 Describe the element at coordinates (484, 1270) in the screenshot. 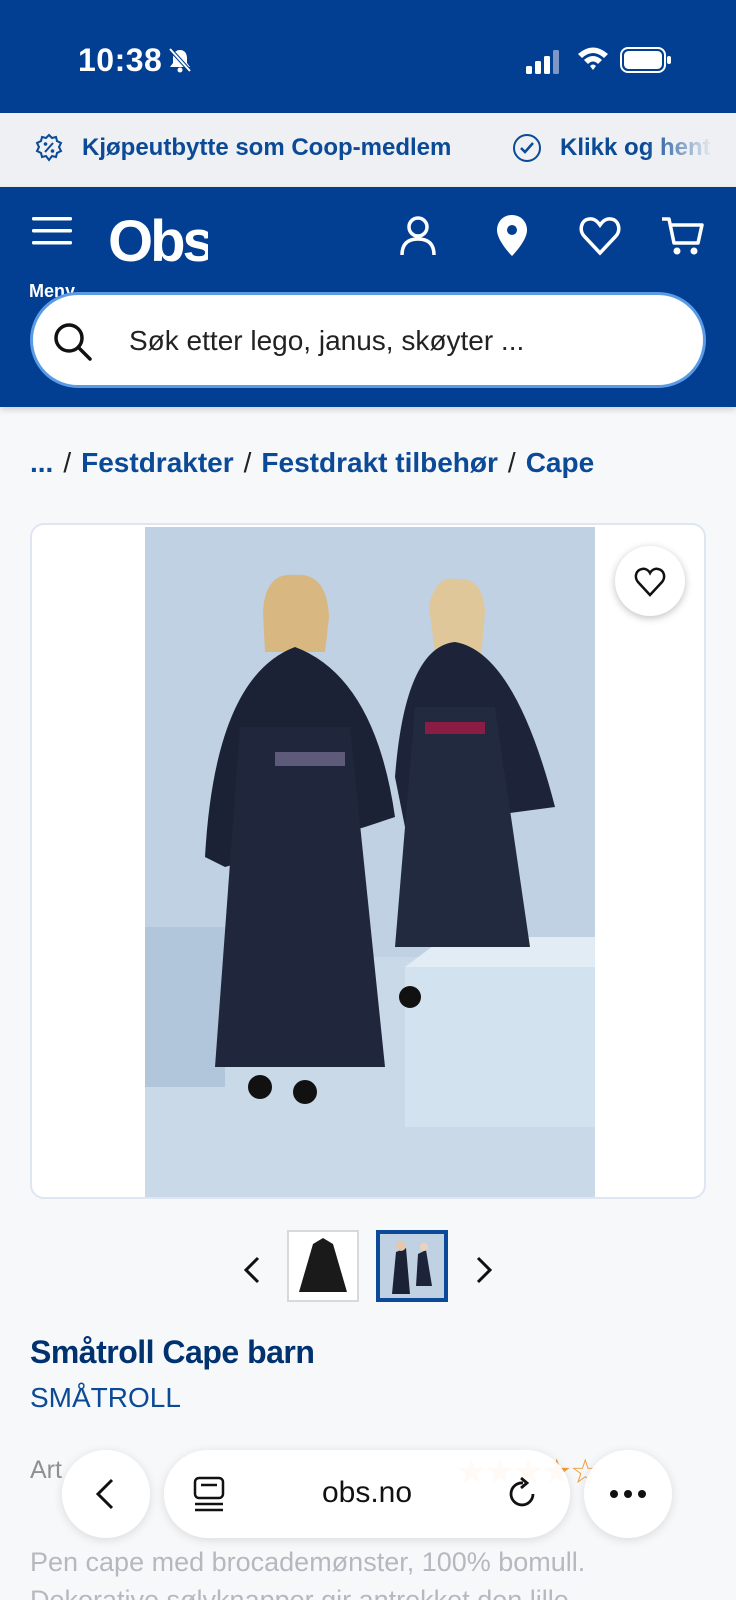

I see `chevron-right-icon` at that location.